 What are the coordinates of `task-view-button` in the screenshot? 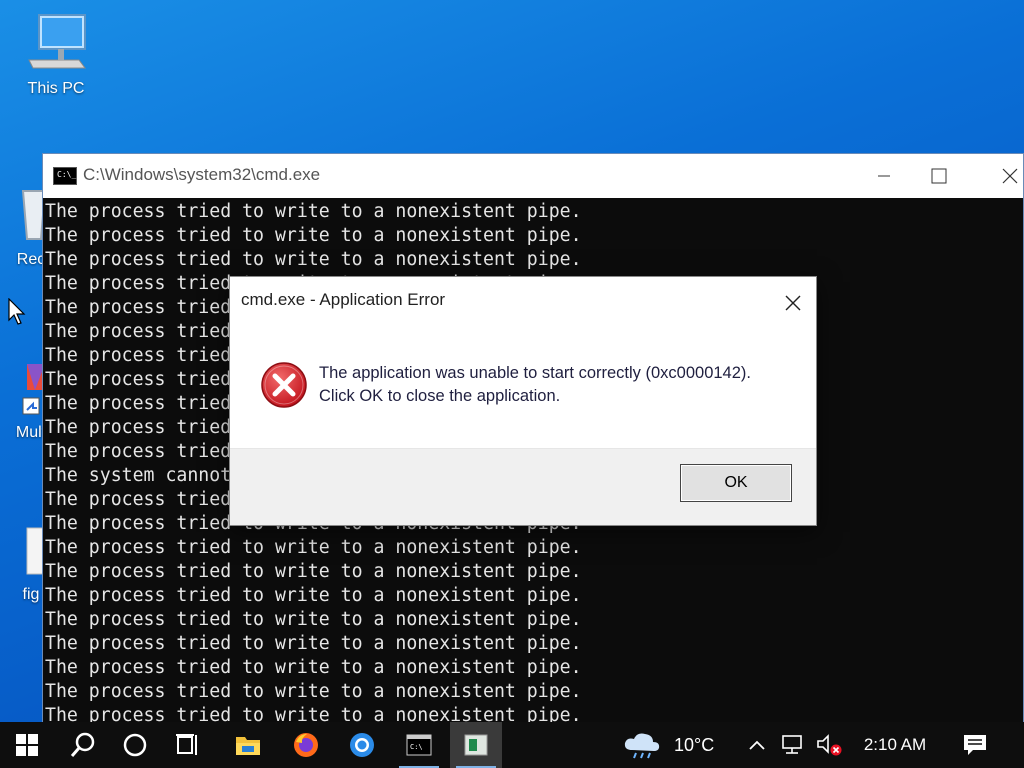 It's located at (187, 745).